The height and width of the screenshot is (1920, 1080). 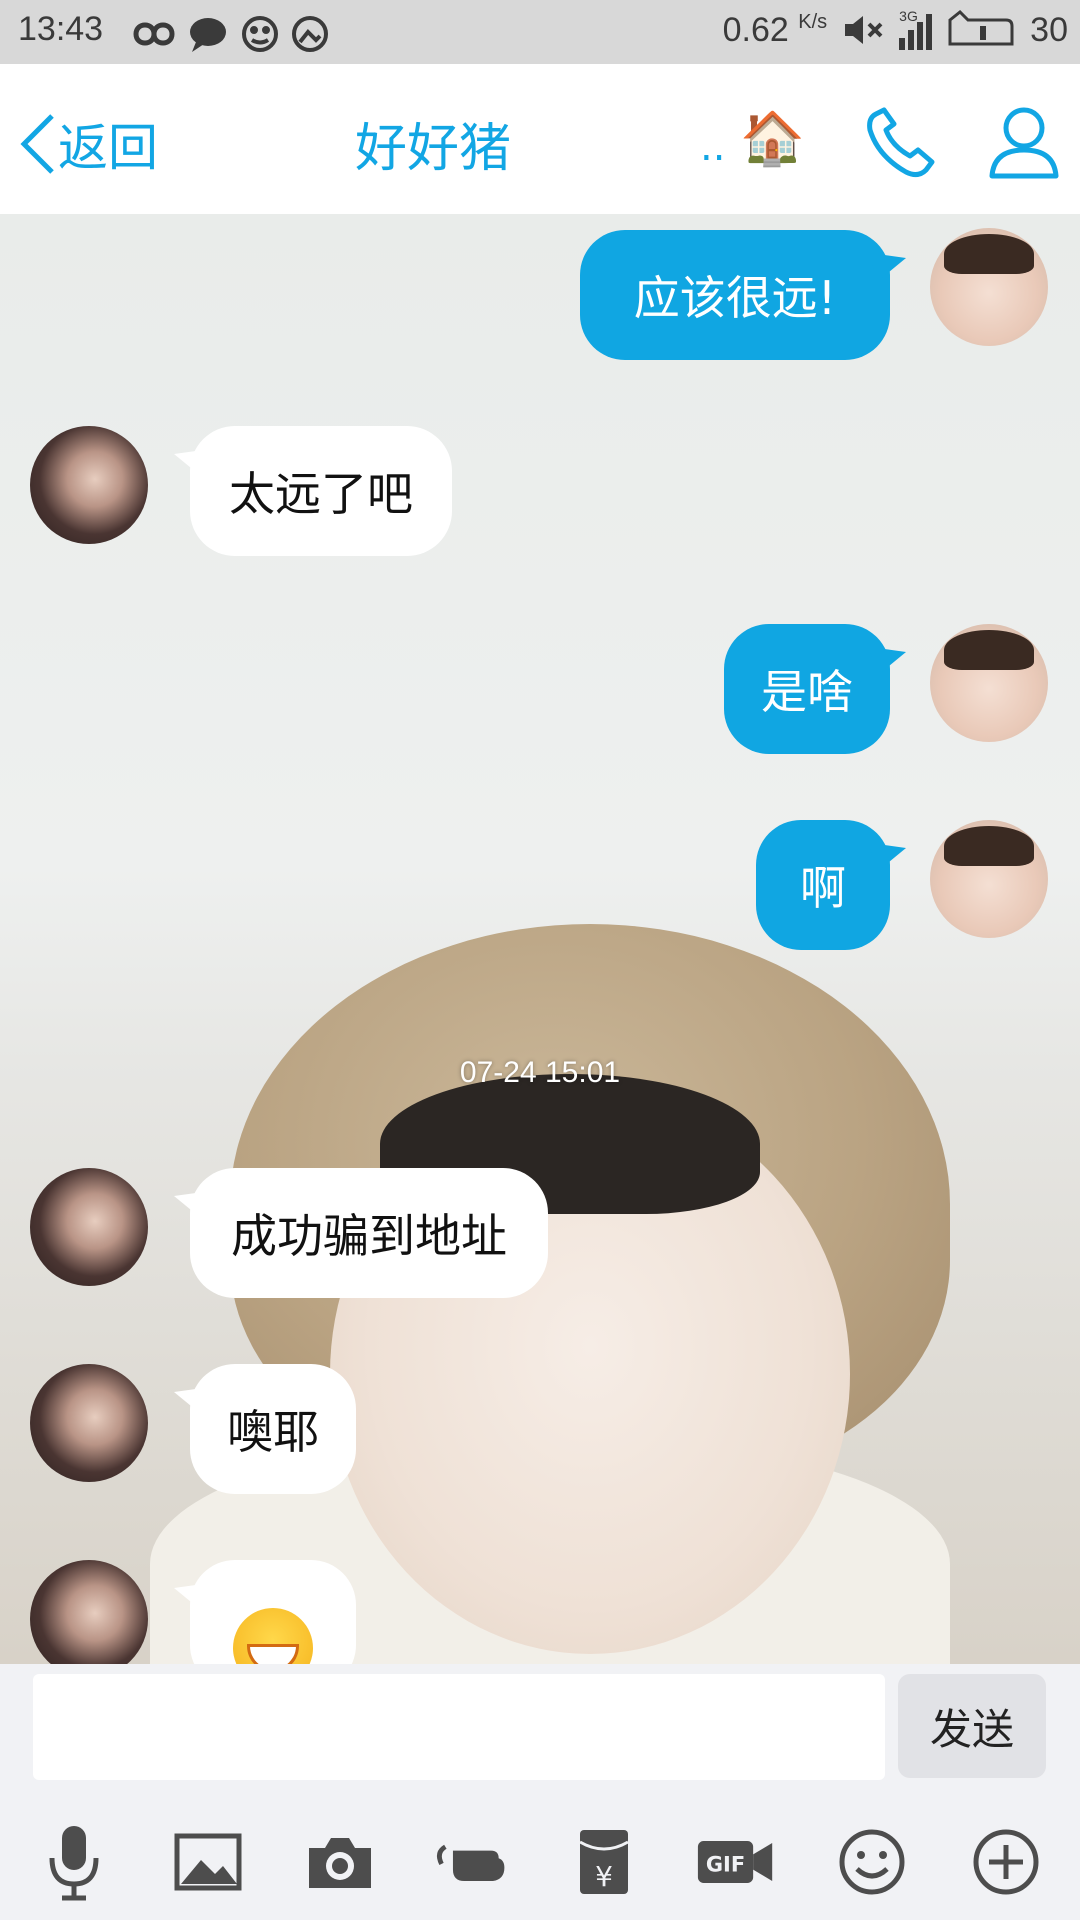 I want to click on message-bubble-in, so click(x=273, y=1612).